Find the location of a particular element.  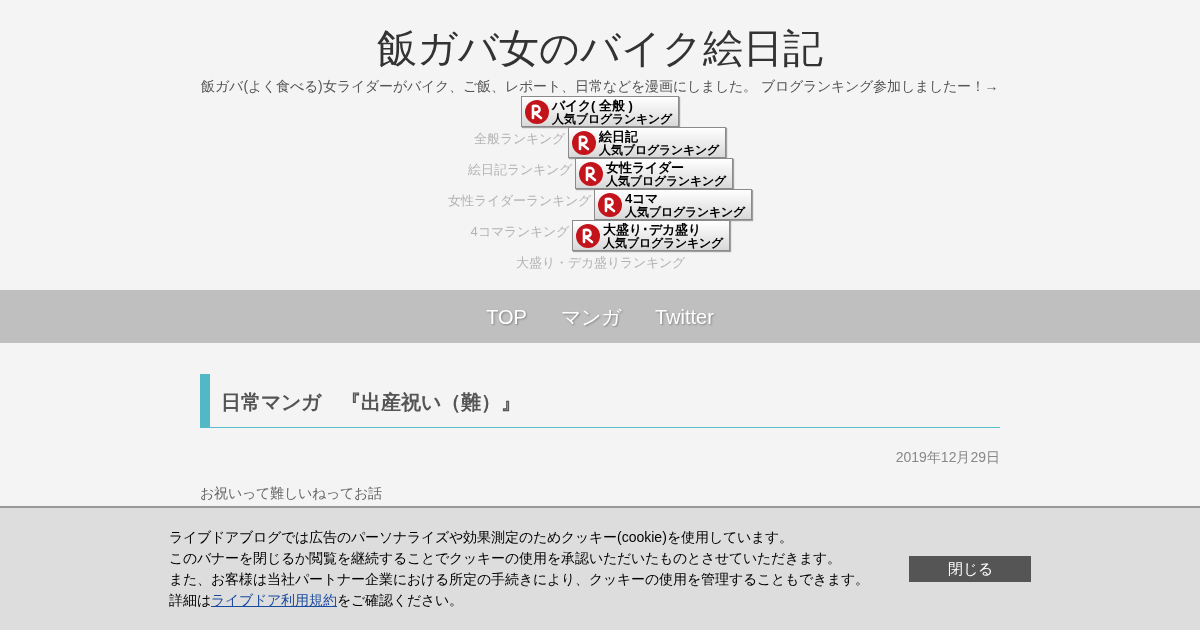

ranking-banner: バイク( 全般 ) 人気ブログランキング is located at coordinates (600, 111).